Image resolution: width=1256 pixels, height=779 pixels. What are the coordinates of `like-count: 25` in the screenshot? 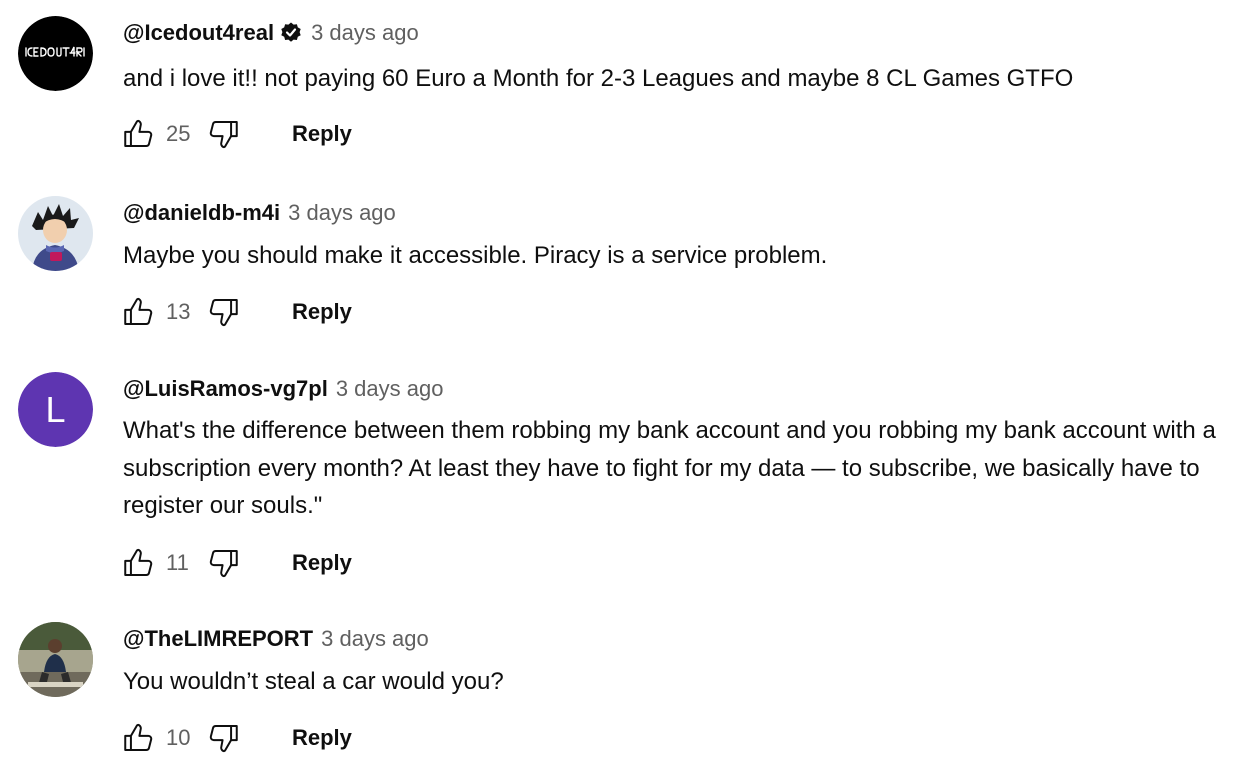 It's located at (178, 133).